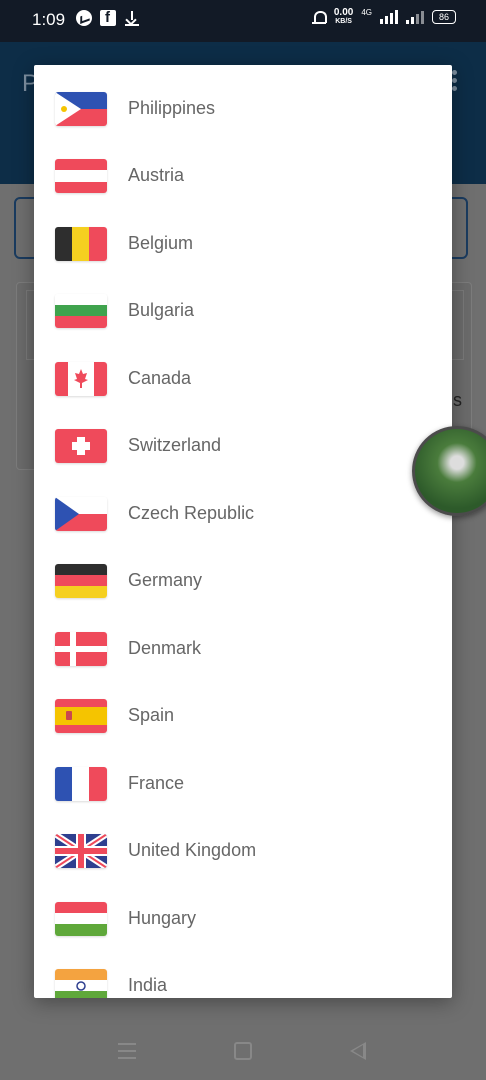  What do you see at coordinates (81, 310) in the screenshot?
I see `bulgaria-flag-icon` at bounding box center [81, 310].